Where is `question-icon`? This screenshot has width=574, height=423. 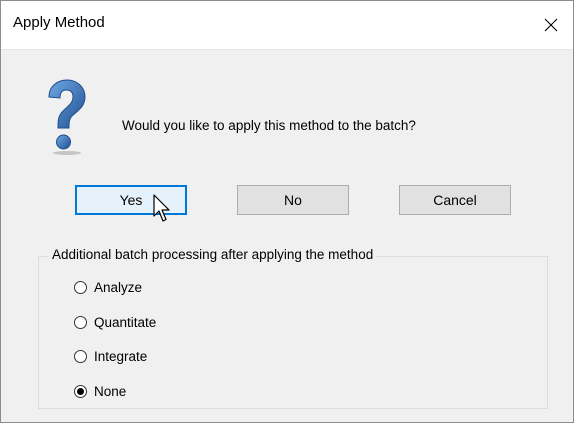 question-icon is located at coordinates (67, 117).